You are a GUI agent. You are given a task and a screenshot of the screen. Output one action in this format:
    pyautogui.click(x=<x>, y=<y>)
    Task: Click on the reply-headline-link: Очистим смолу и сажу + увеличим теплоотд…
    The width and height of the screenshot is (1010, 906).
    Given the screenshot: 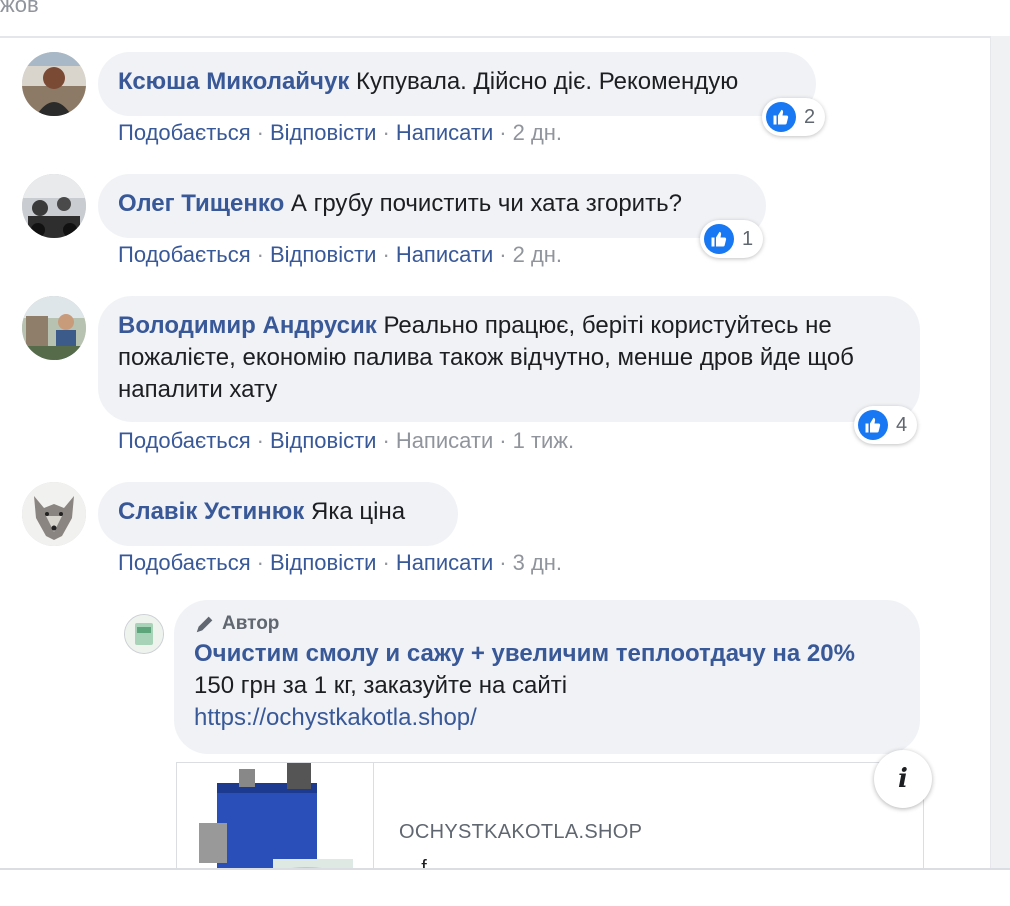 What is the action you would take?
    pyautogui.click(x=524, y=653)
    